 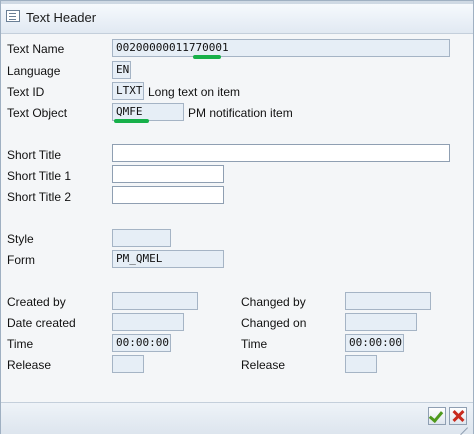 I want to click on changed-on-label: Changed on, so click(x=274, y=323).